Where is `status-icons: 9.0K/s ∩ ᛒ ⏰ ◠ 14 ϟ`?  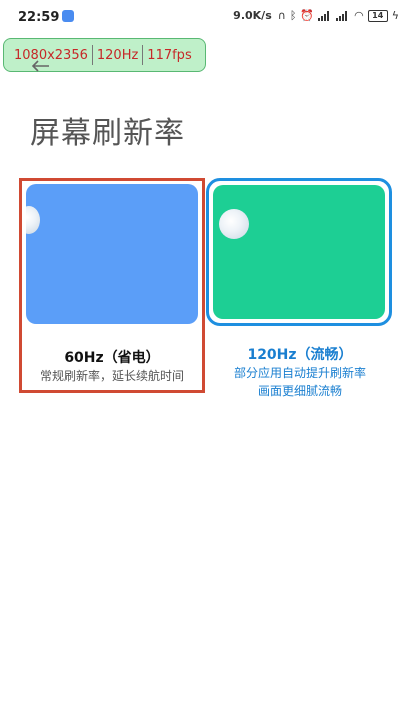 status-icons: 9.0K/s ∩ ᛒ ⏰ ◠ 14 ϟ is located at coordinates (316, 15).